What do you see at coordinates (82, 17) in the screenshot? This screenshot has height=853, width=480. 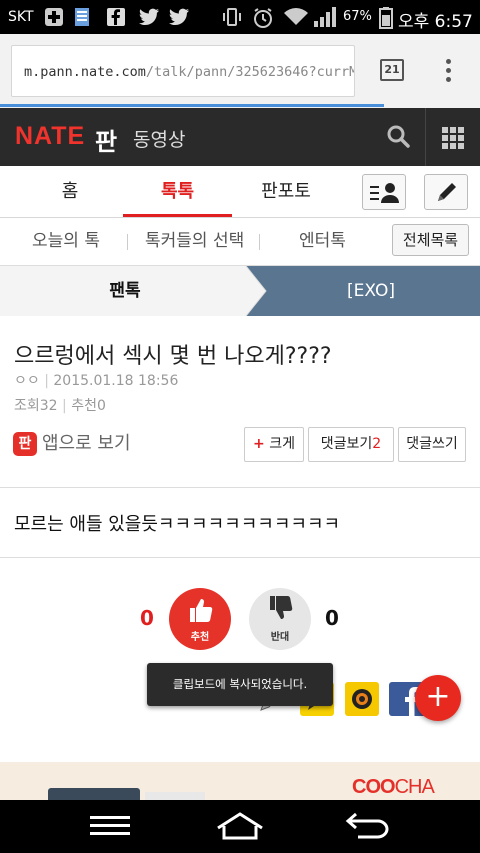 I see `notes-app-icon` at bounding box center [82, 17].